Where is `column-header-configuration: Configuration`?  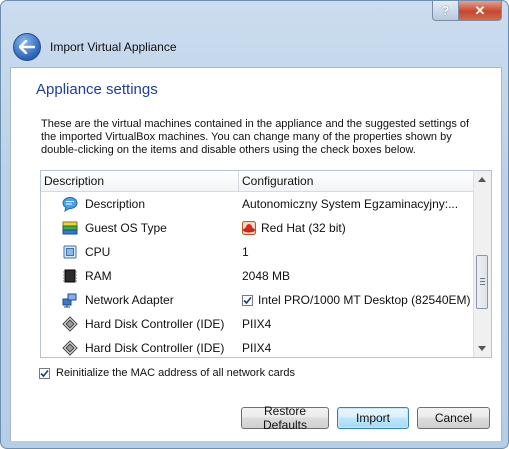 column-header-configuration: Configuration is located at coordinates (276, 181).